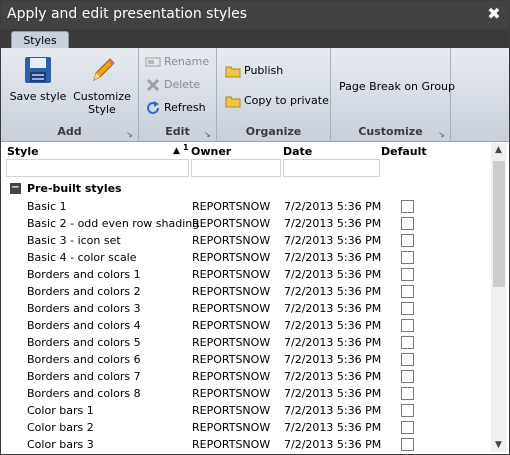  What do you see at coordinates (153, 107) in the screenshot?
I see `refresh-icon` at bounding box center [153, 107].